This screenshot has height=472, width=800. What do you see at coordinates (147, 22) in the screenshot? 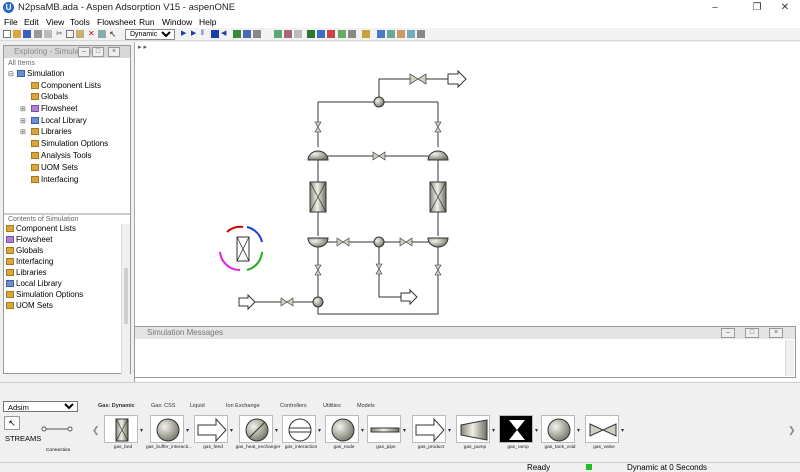
I see `menu-run: Run` at bounding box center [147, 22].